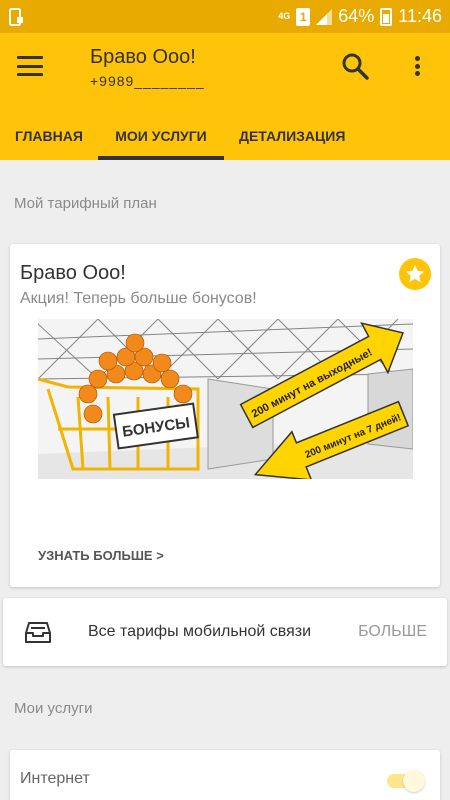 Image resolution: width=450 pixels, height=800 pixels. I want to click on phone-number: +9989________, so click(147, 81).